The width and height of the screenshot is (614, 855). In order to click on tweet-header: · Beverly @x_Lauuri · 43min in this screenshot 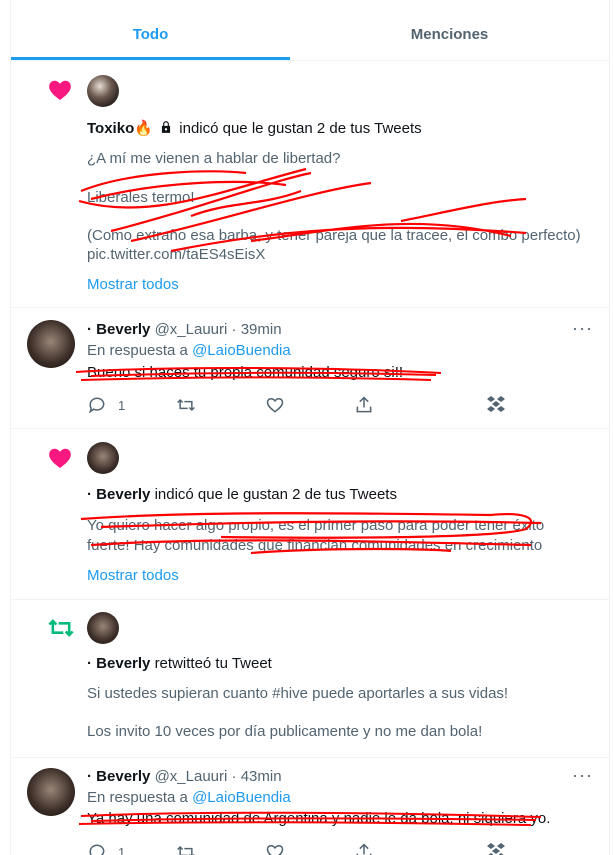, I will do `click(184, 776)`.